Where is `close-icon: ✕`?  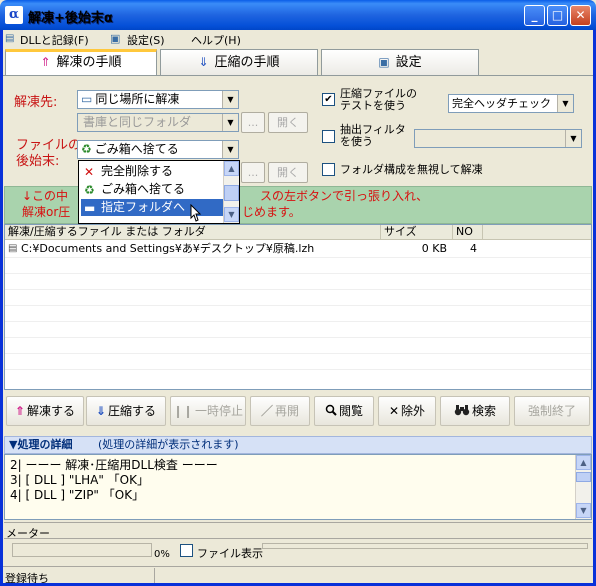 close-icon: ✕ is located at coordinates (580, 15).